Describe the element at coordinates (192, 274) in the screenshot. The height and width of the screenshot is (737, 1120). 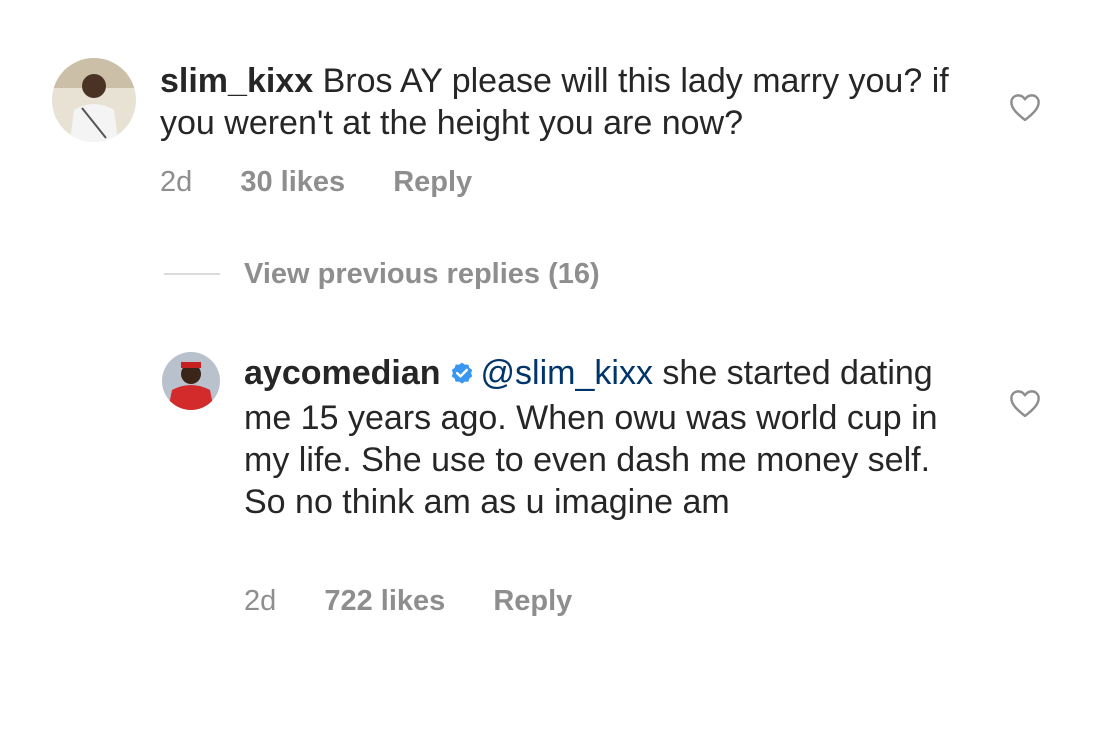
I see `divider-line` at that location.